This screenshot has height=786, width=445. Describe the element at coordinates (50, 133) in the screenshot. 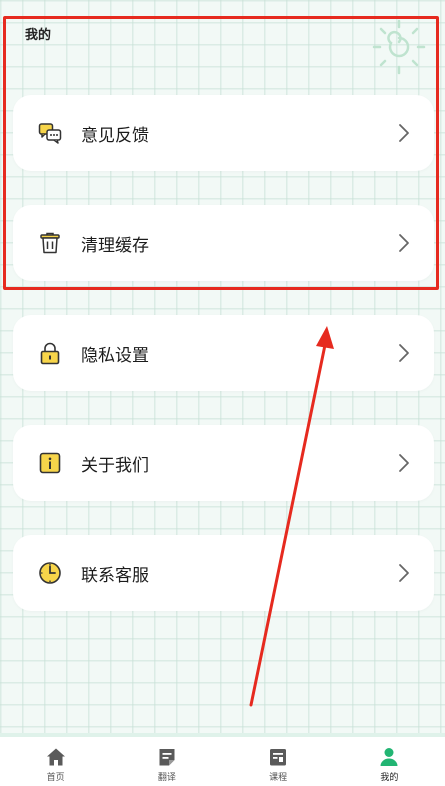

I see `feedback-chat-icon` at that location.